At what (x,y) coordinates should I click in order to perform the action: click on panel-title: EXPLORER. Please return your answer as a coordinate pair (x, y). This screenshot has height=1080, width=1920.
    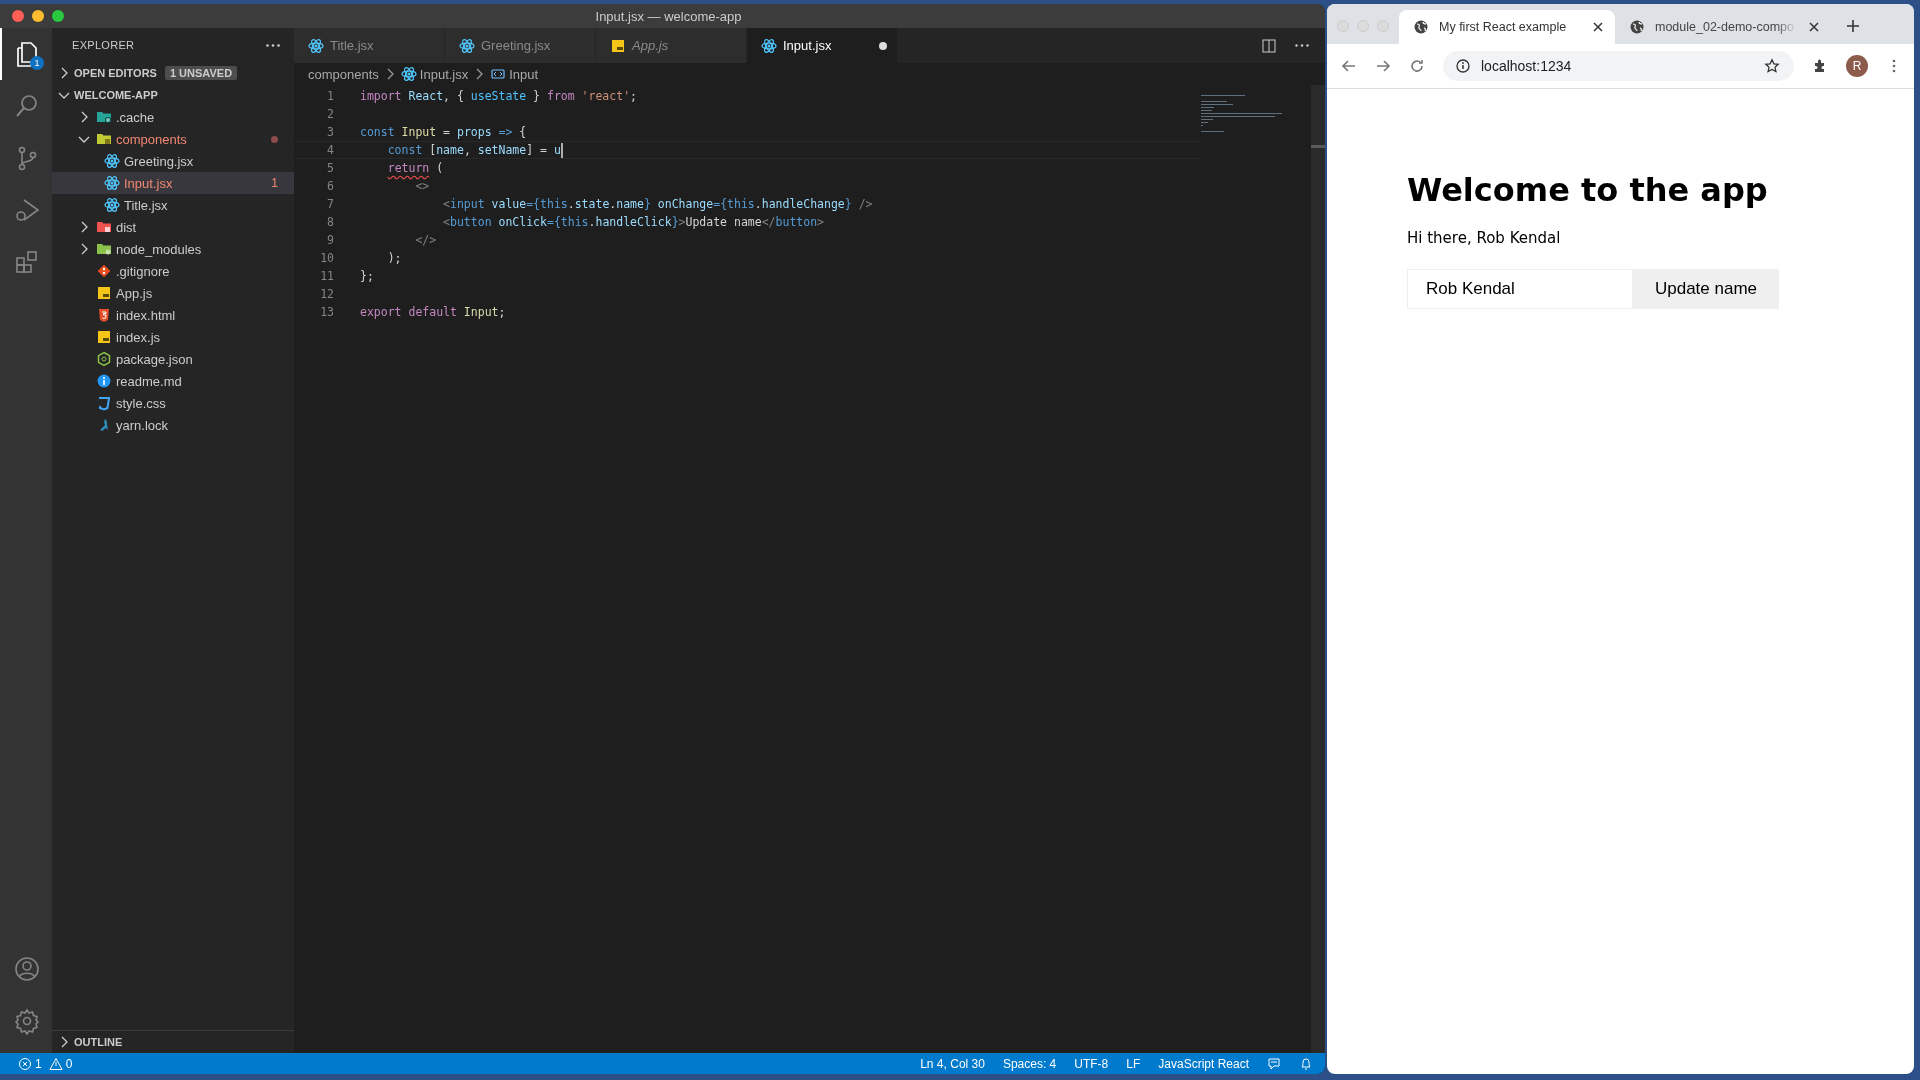
    Looking at the image, I should click on (103, 45).